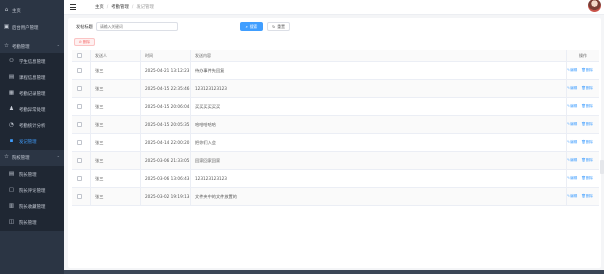 The image size is (604, 274). Describe the element at coordinates (6, 156) in the screenshot. I see `star-icon: ☆` at that location.